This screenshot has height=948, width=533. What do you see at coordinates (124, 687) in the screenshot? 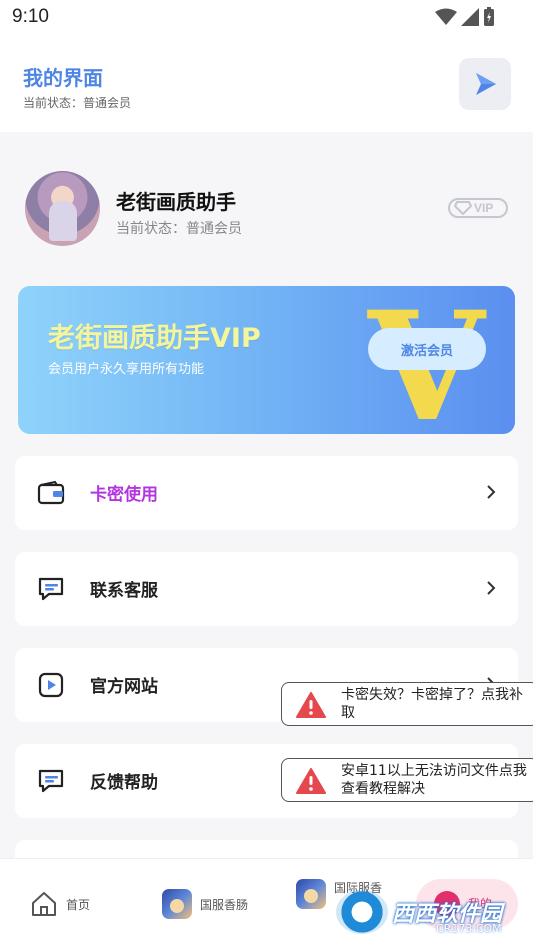
I see `menu-item-label: 官方网站` at bounding box center [124, 687].